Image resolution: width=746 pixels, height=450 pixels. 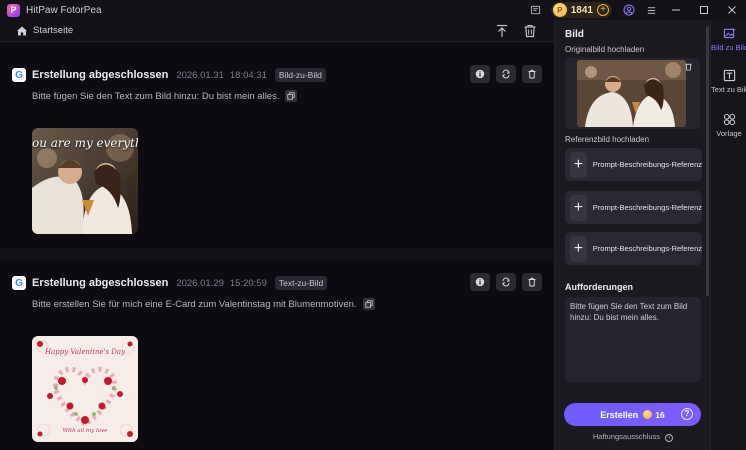 I want to click on result-image: Happy Valentine's Day With all my love, so click(x=85, y=389).